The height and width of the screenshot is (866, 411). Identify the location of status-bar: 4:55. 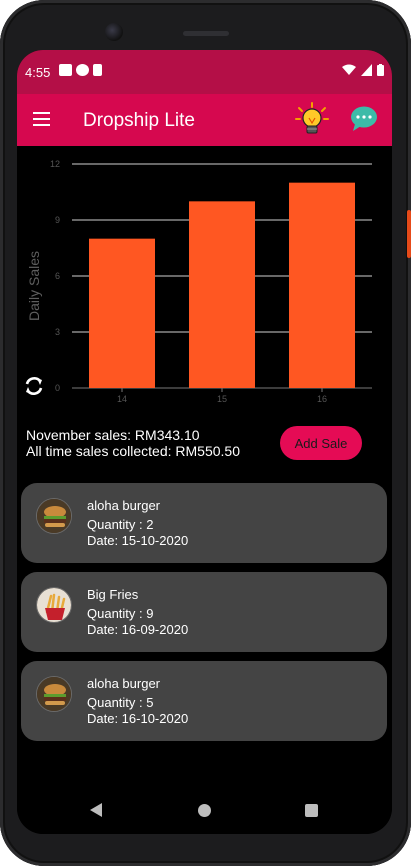
(204, 72).